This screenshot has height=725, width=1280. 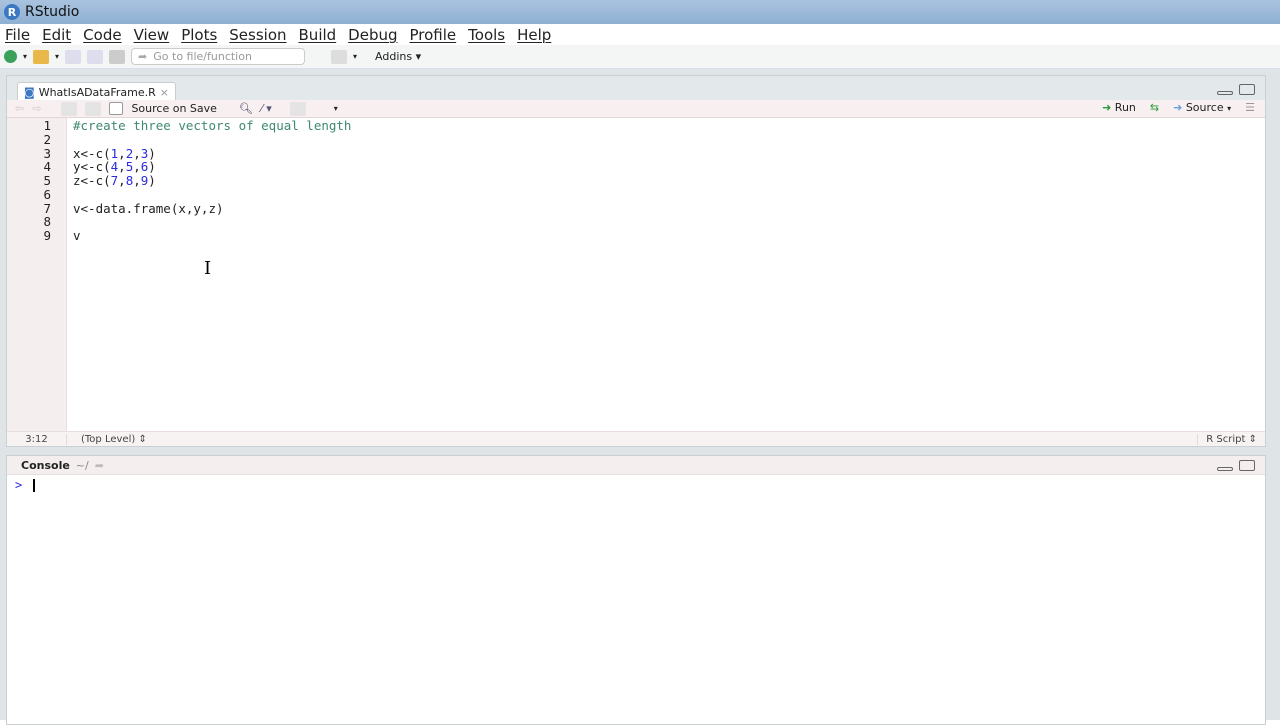 What do you see at coordinates (212, 125) in the screenshot?
I see `code-text: #create three vectors of equal length` at bounding box center [212, 125].